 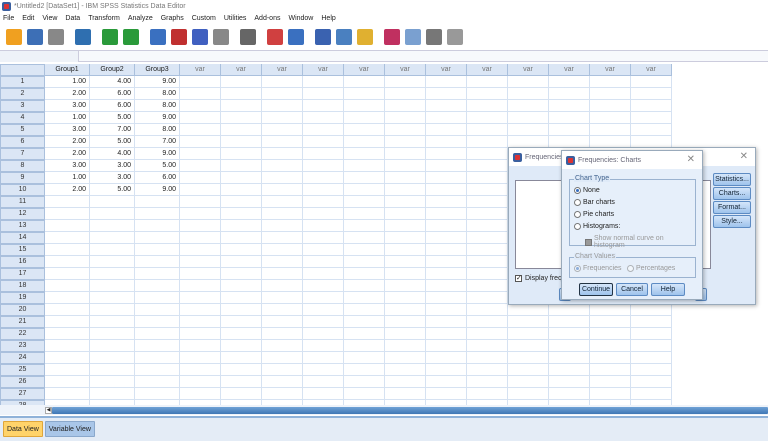 What do you see at coordinates (50, 18) in the screenshot?
I see `menu-view: View` at bounding box center [50, 18].